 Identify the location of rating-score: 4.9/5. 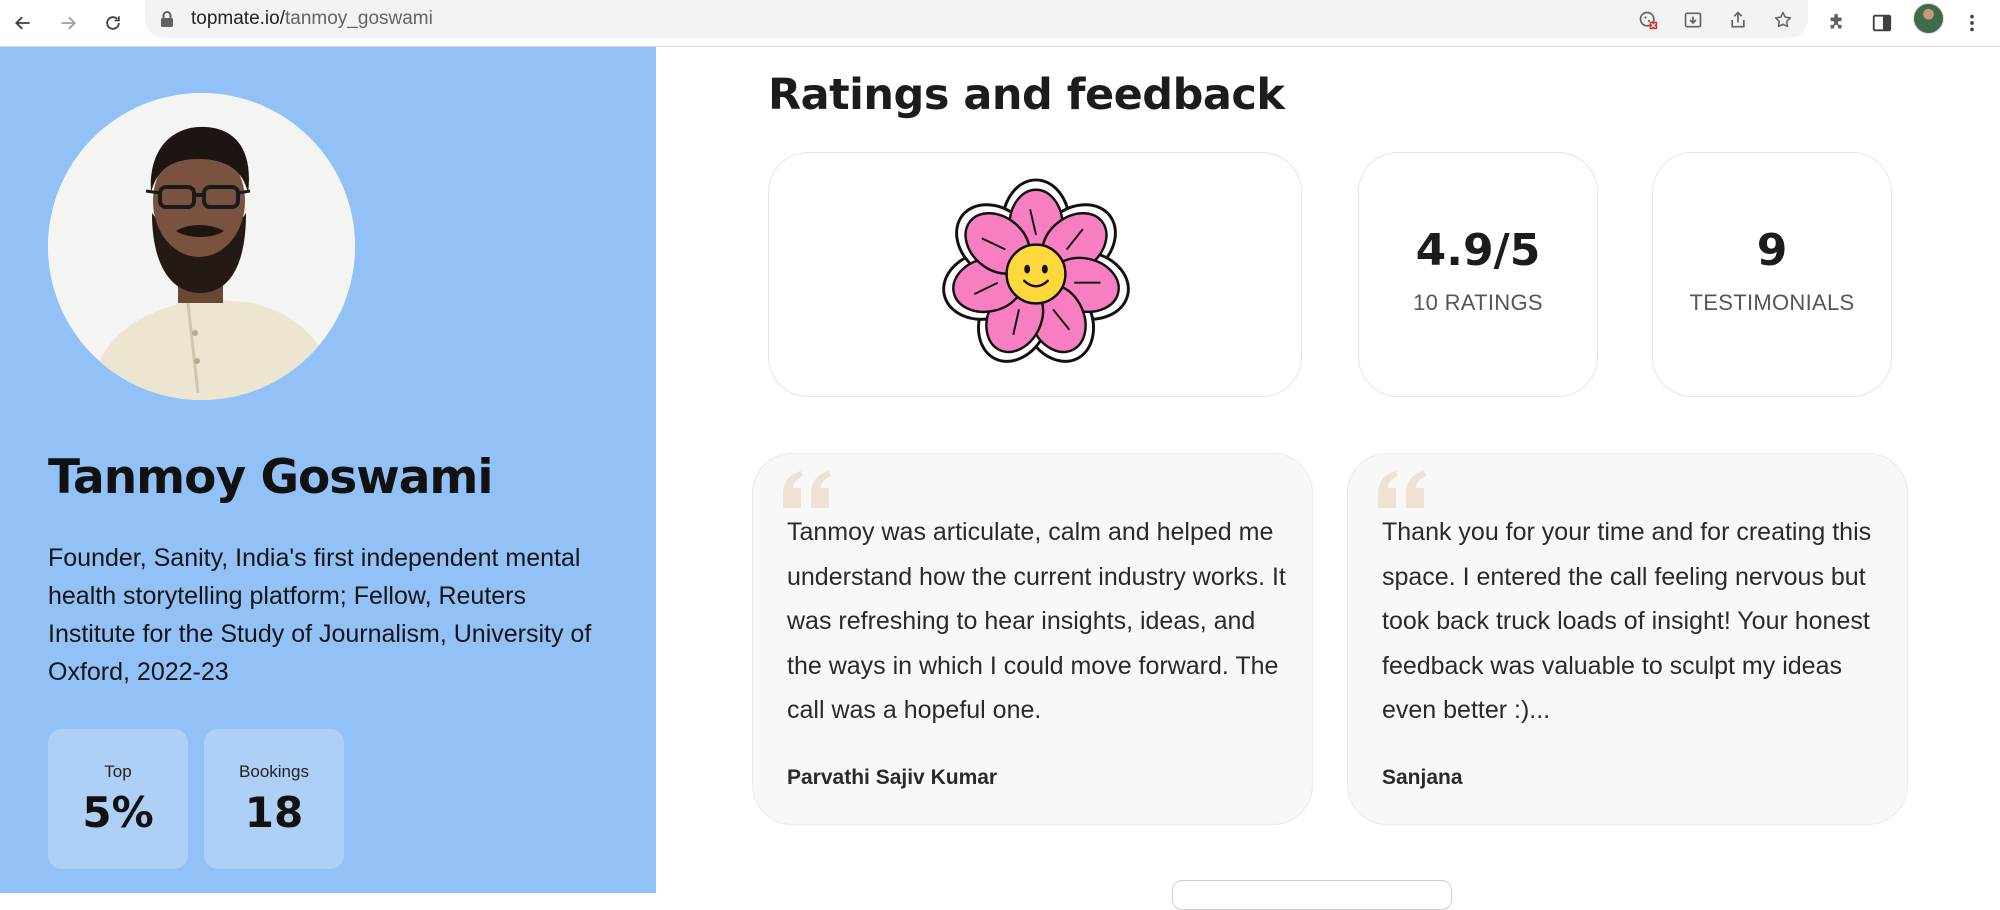
(1478, 250).